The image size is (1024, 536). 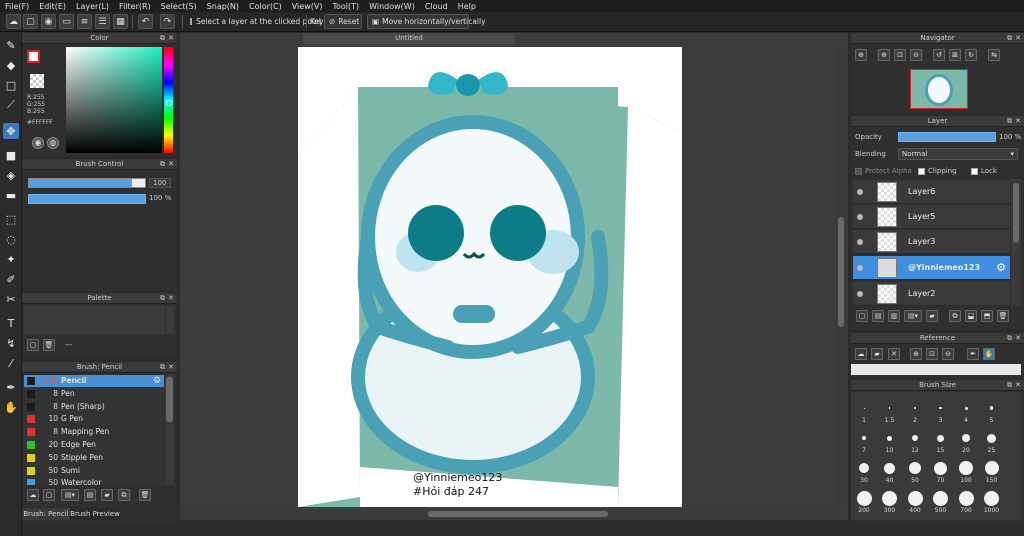 What do you see at coordinates (94, 381) in the screenshot?
I see `brush-list-item: 100 Pencil ⚙` at bounding box center [94, 381].